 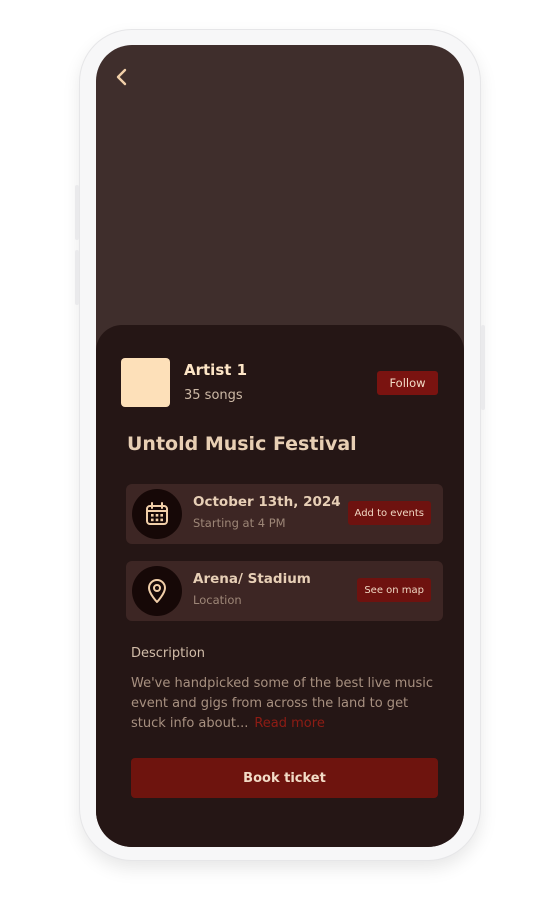 What do you see at coordinates (267, 502) in the screenshot?
I see `event-date: October 13th, 2024` at bounding box center [267, 502].